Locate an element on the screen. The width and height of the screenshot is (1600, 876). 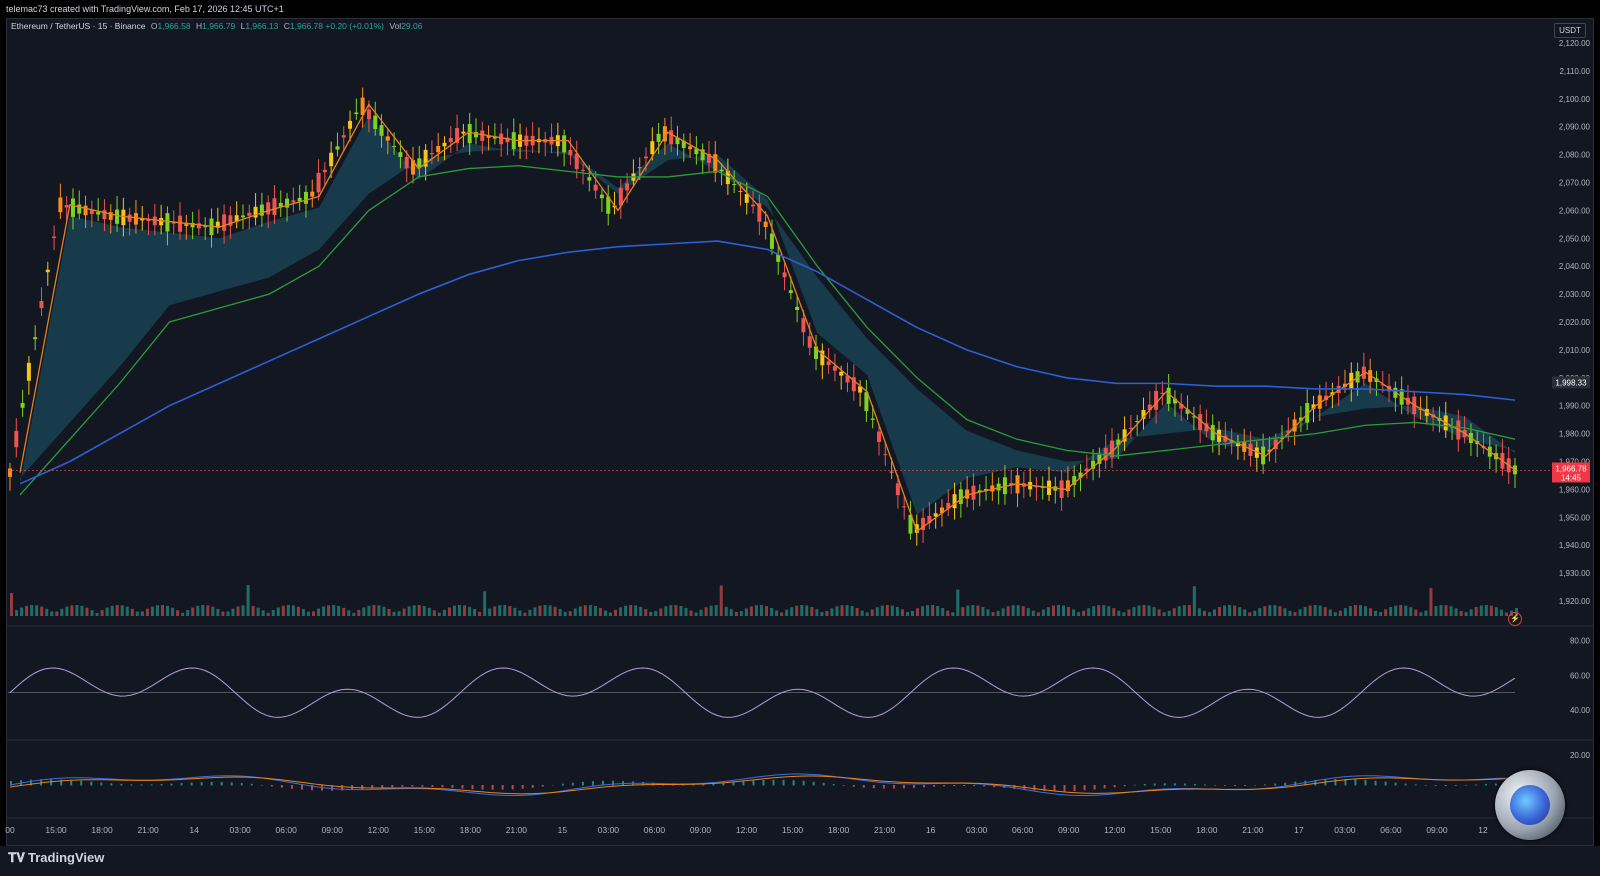
symbol-name: Ethereum / TetherUS · 15 · Binance is located at coordinates (78, 26).